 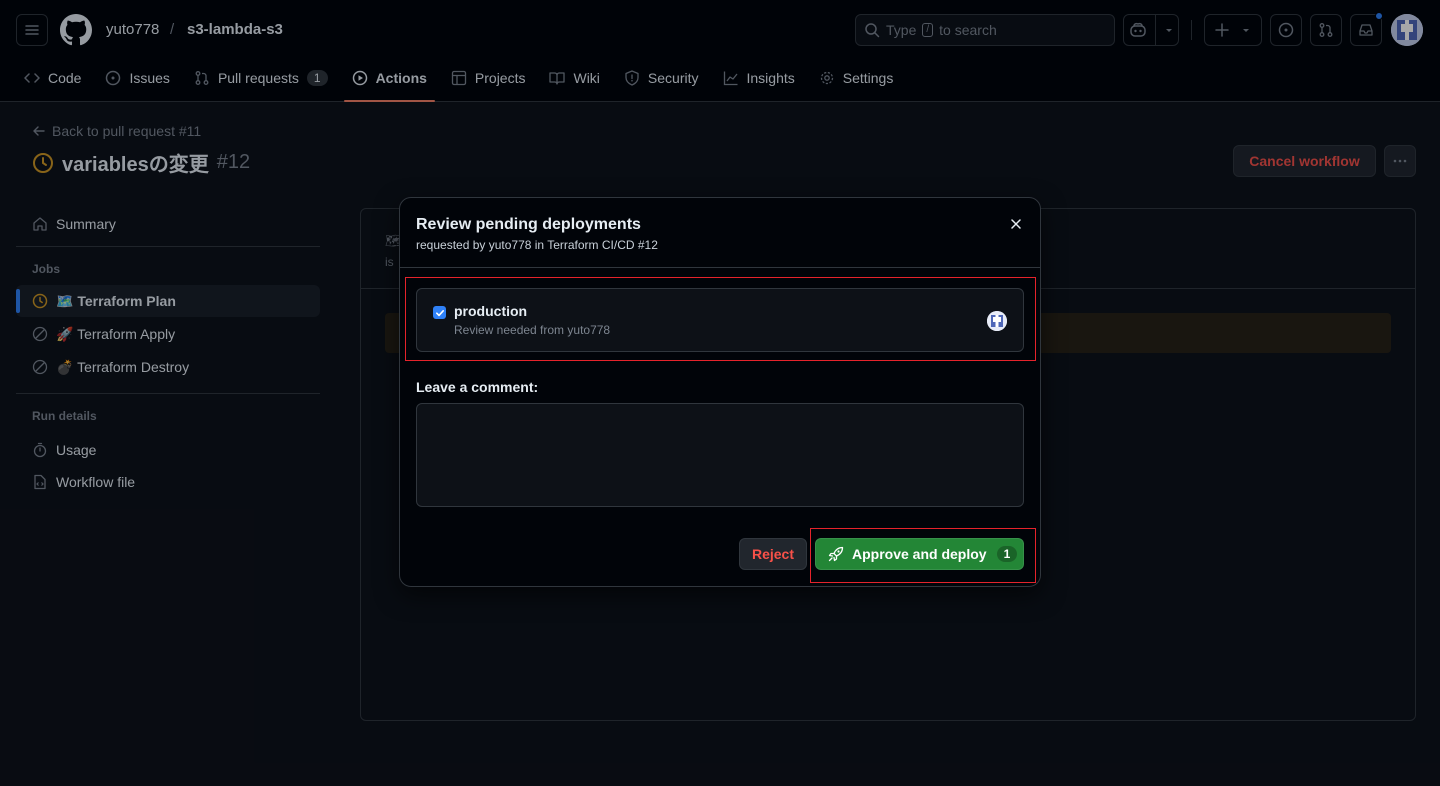 I want to click on close-icon, so click(x=1016, y=224).